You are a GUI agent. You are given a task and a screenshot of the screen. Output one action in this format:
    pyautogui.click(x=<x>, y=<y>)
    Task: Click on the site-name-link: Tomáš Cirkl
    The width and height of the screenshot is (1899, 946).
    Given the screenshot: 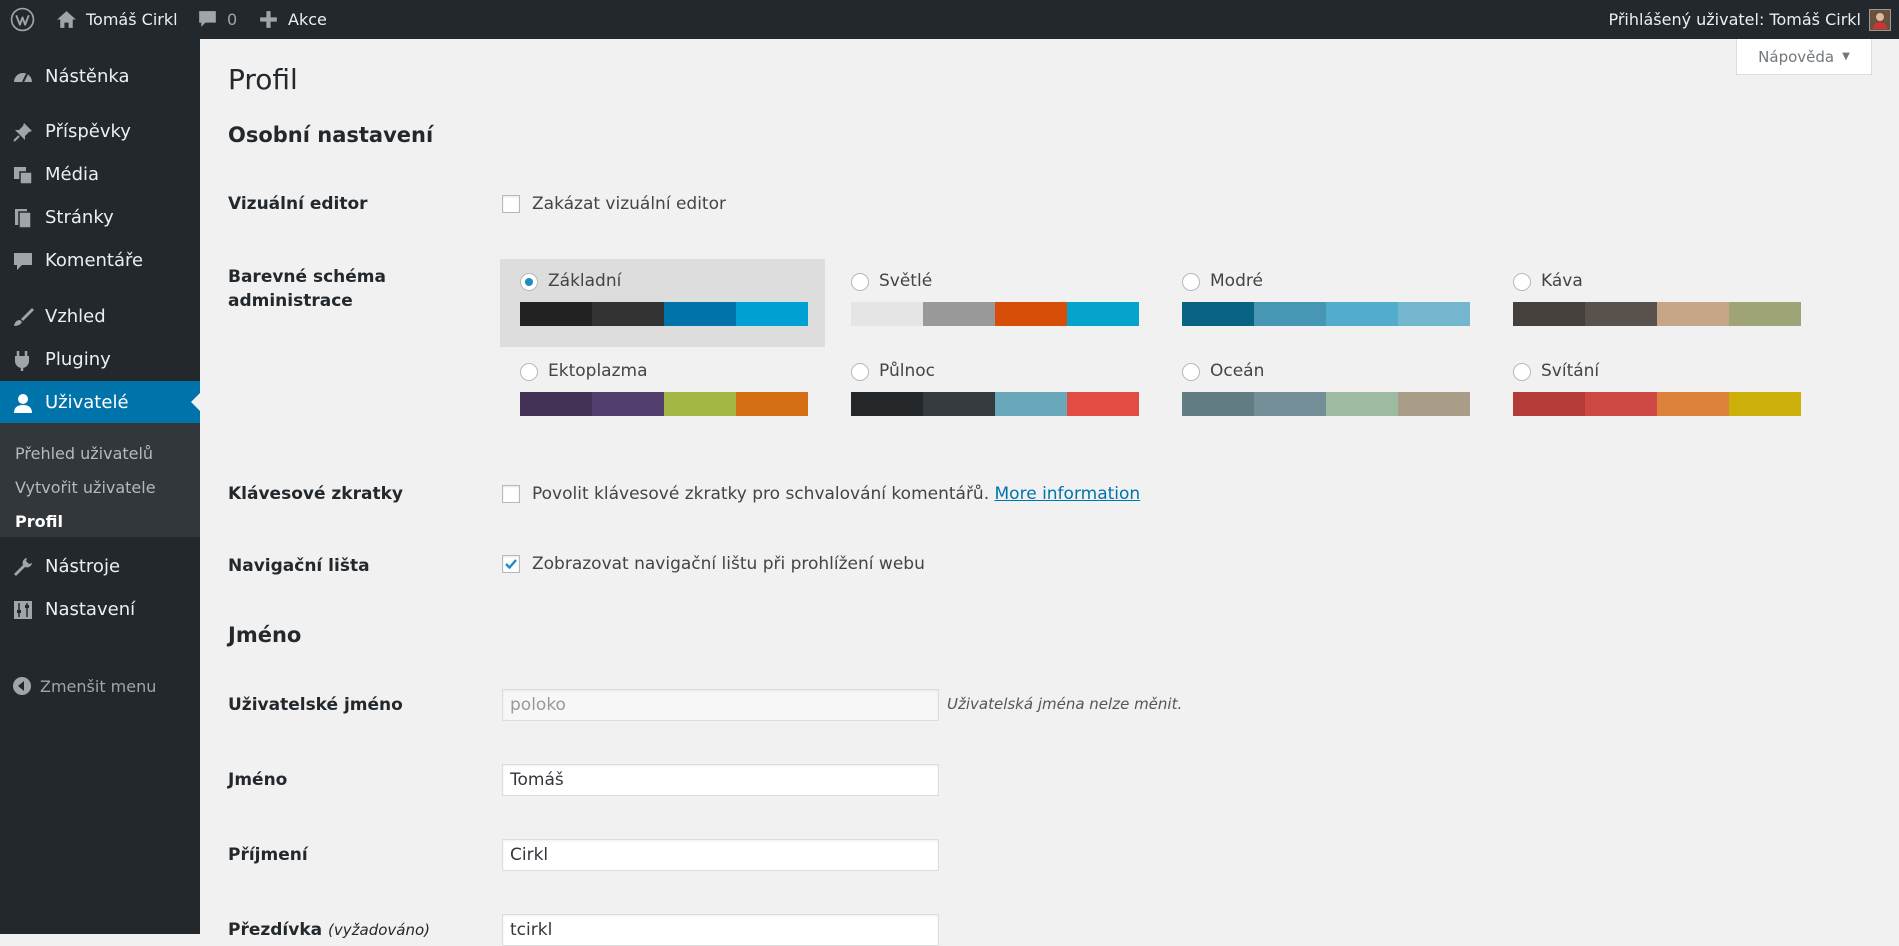 What is the action you would take?
    pyautogui.click(x=116, y=19)
    